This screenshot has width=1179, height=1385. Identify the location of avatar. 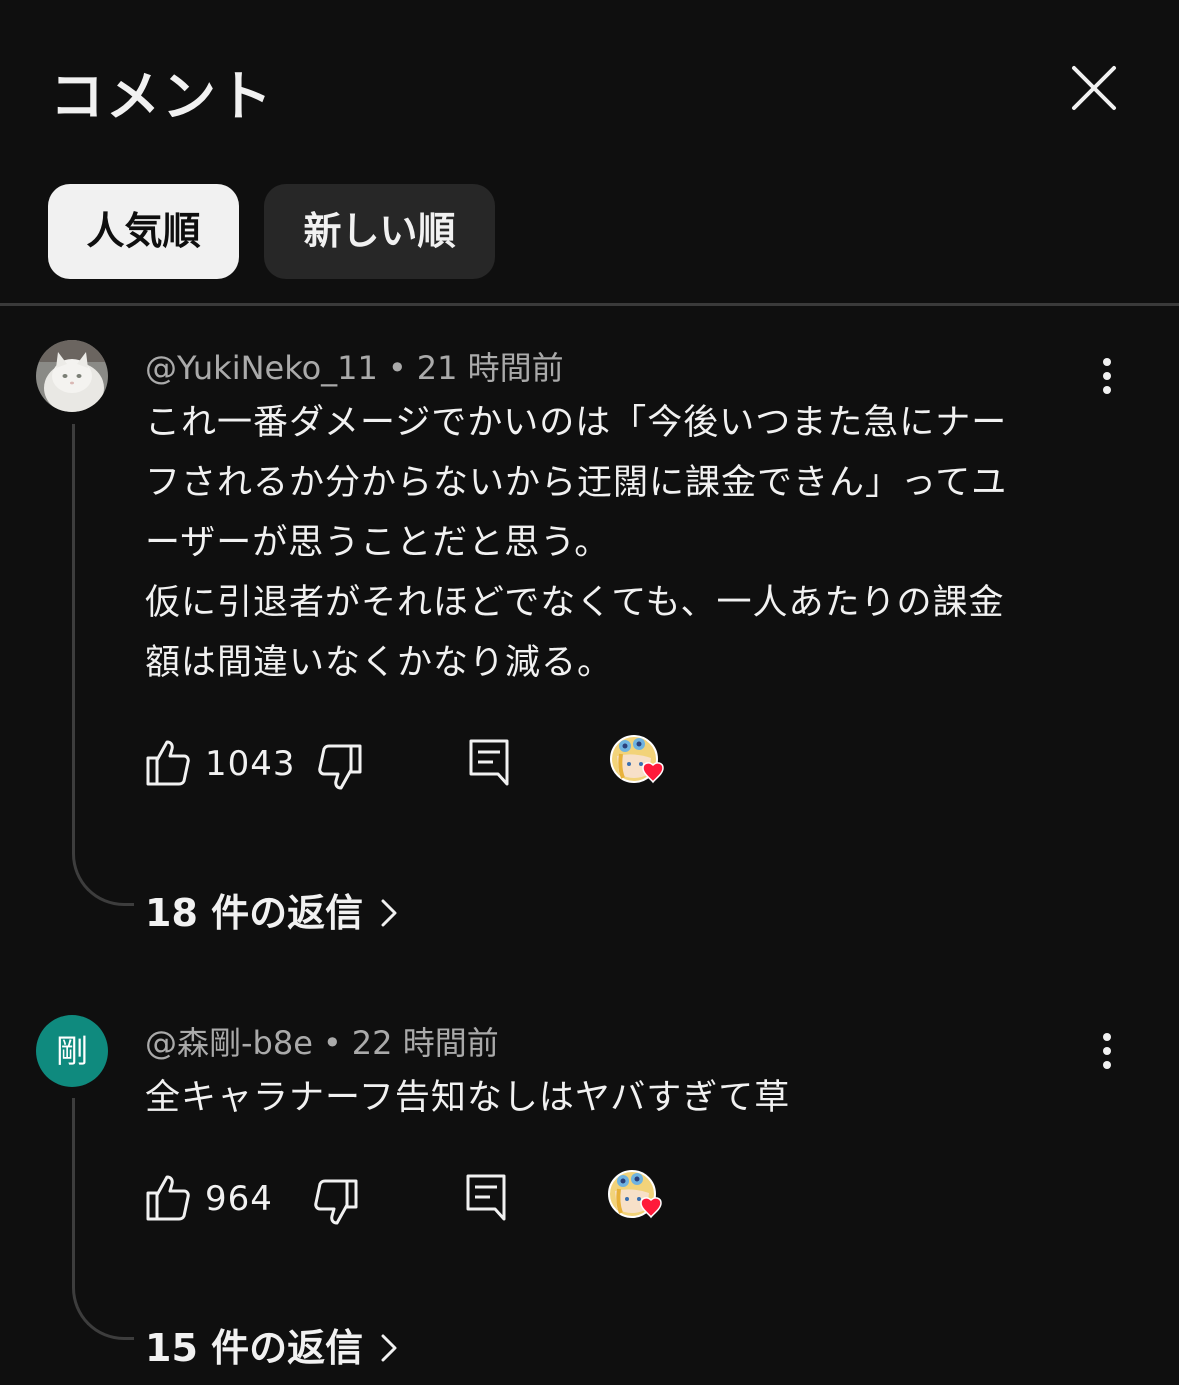
(72, 376).